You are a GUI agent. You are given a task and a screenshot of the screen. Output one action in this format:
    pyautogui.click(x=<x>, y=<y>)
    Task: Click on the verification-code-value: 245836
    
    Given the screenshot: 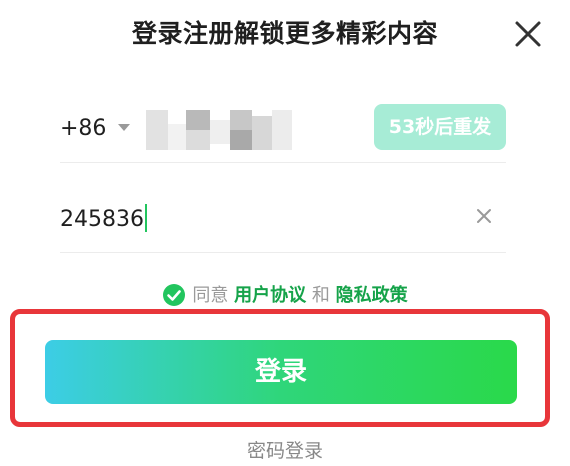 What is the action you would take?
    pyautogui.click(x=102, y=219)
    